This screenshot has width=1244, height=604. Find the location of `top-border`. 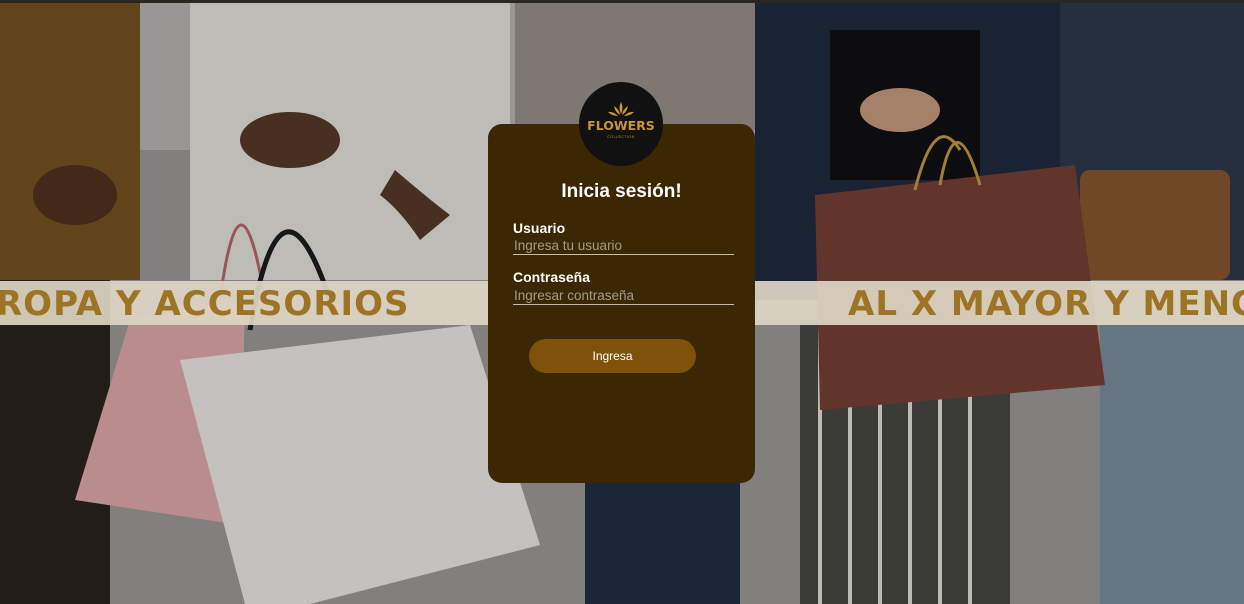

top-border is located at coordinates (622, 1).